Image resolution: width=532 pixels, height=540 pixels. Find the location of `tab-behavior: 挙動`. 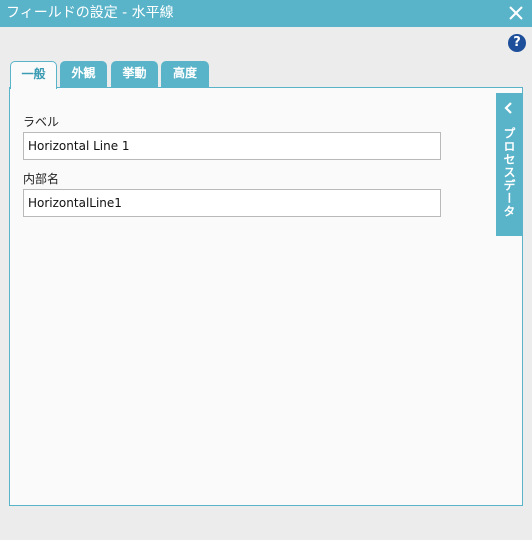

tab-behavior: 挙動 is located at coordinates (134, 74).